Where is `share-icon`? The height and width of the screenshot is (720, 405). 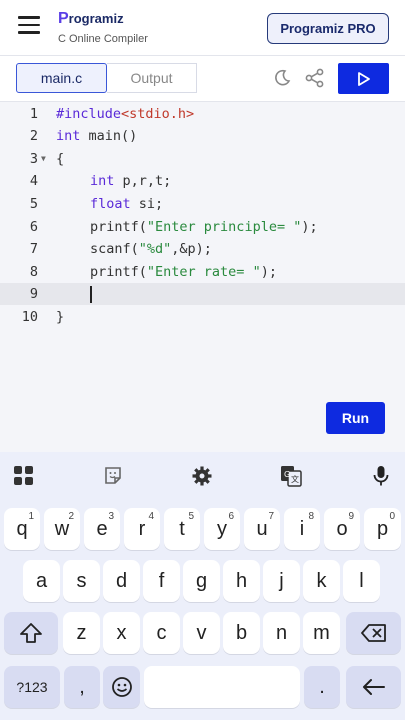
share-icon is located at coordinates (315, 78).